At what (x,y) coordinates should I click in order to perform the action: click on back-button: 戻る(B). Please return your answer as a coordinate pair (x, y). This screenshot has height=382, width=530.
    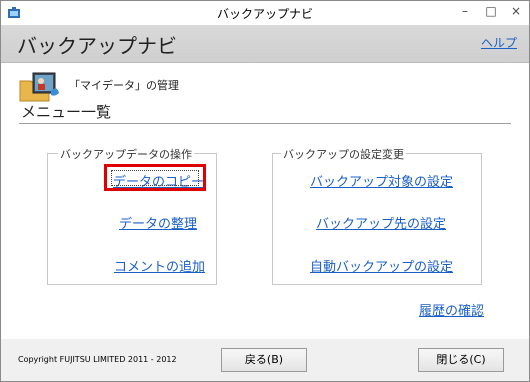
    Looking at the image, I should click on (264, 360).